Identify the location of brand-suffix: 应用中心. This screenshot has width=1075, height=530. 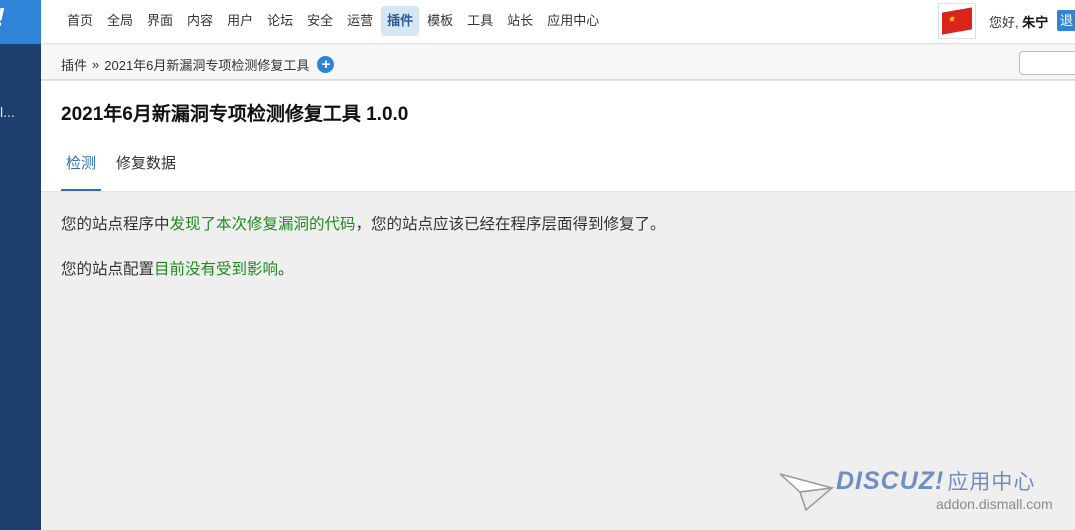
(991, 482).